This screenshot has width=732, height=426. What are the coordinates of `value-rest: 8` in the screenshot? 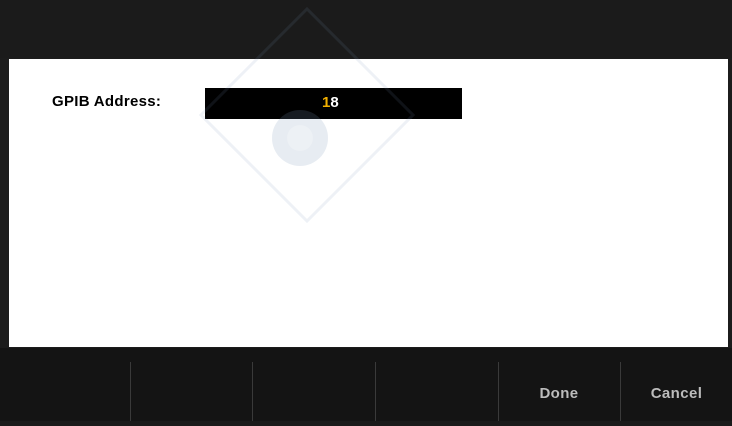 It's located at (334, 102).